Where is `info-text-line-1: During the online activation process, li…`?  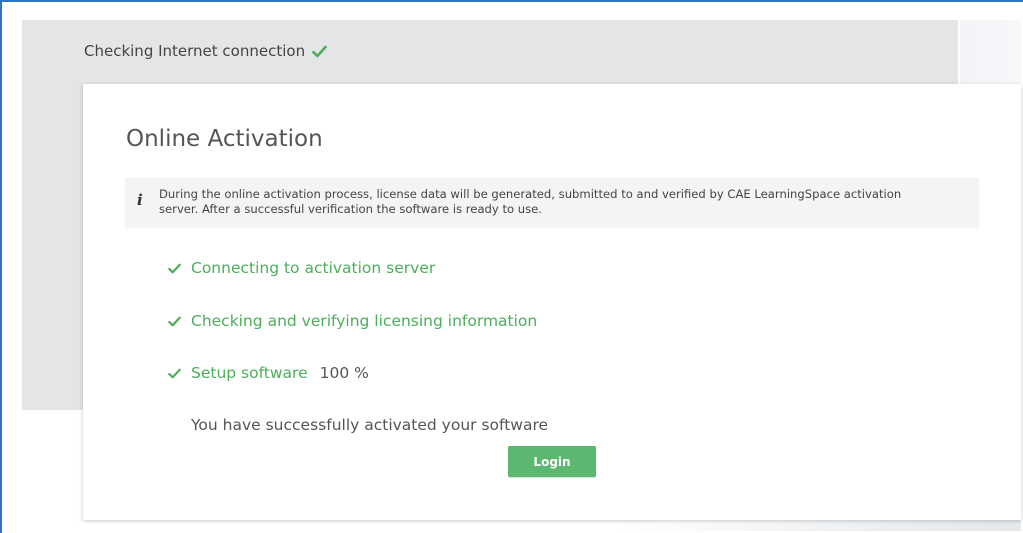
info-text-line-1: During the online activation process, li… is located at coordinates (530, 194).